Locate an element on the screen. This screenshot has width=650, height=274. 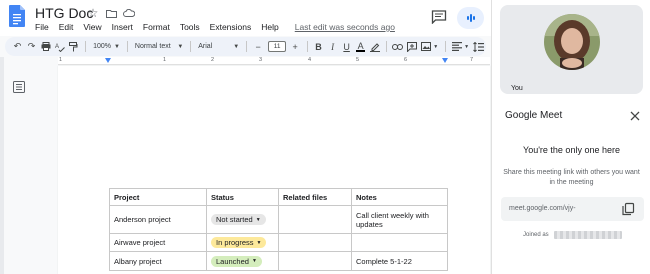
redo-icon: ↷ is located at coordinates (31, 47).